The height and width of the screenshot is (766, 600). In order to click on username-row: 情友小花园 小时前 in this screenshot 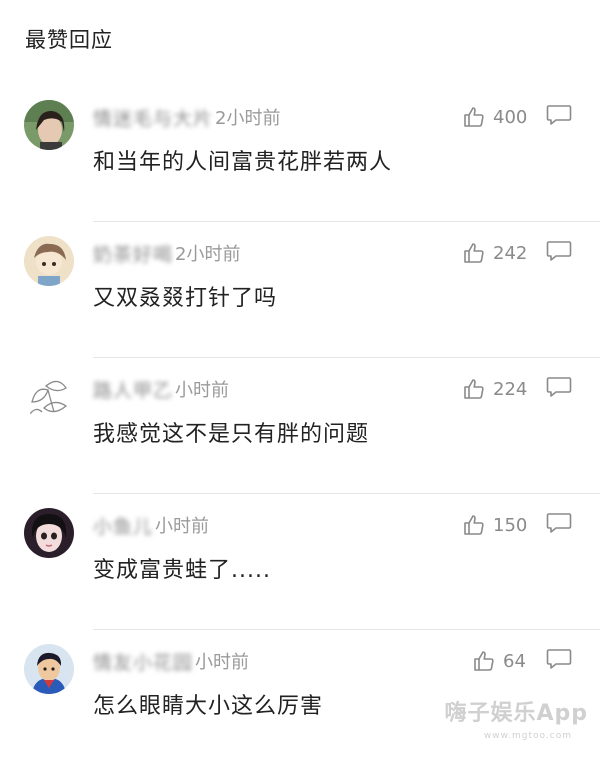, I will do `click(171, 661)`.